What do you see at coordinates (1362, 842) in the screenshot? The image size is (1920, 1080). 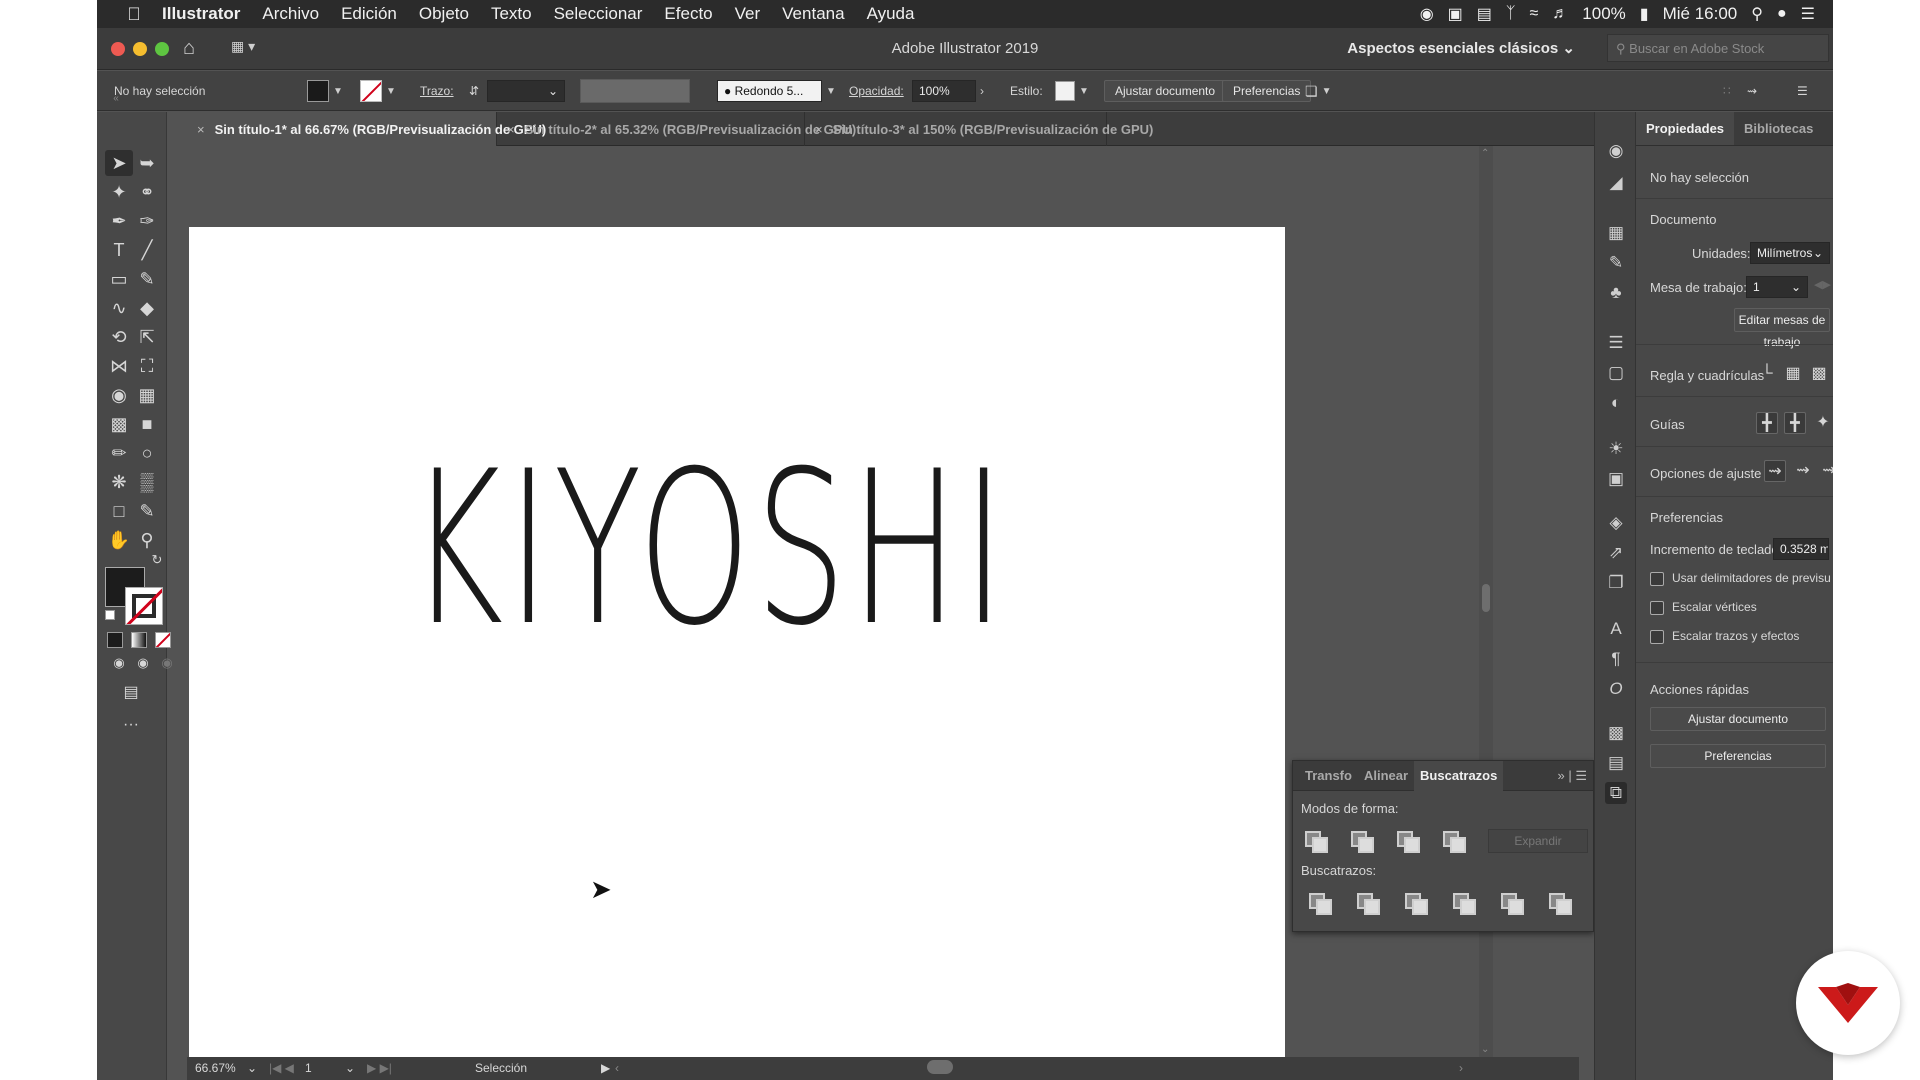 I see `minus-front-icon` at bounding box center [1362, 842].